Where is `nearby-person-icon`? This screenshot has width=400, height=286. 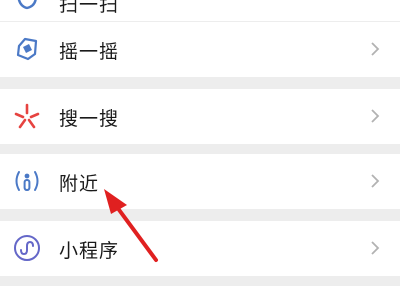 nearby-person-icon is located at coordinates (27, 181).